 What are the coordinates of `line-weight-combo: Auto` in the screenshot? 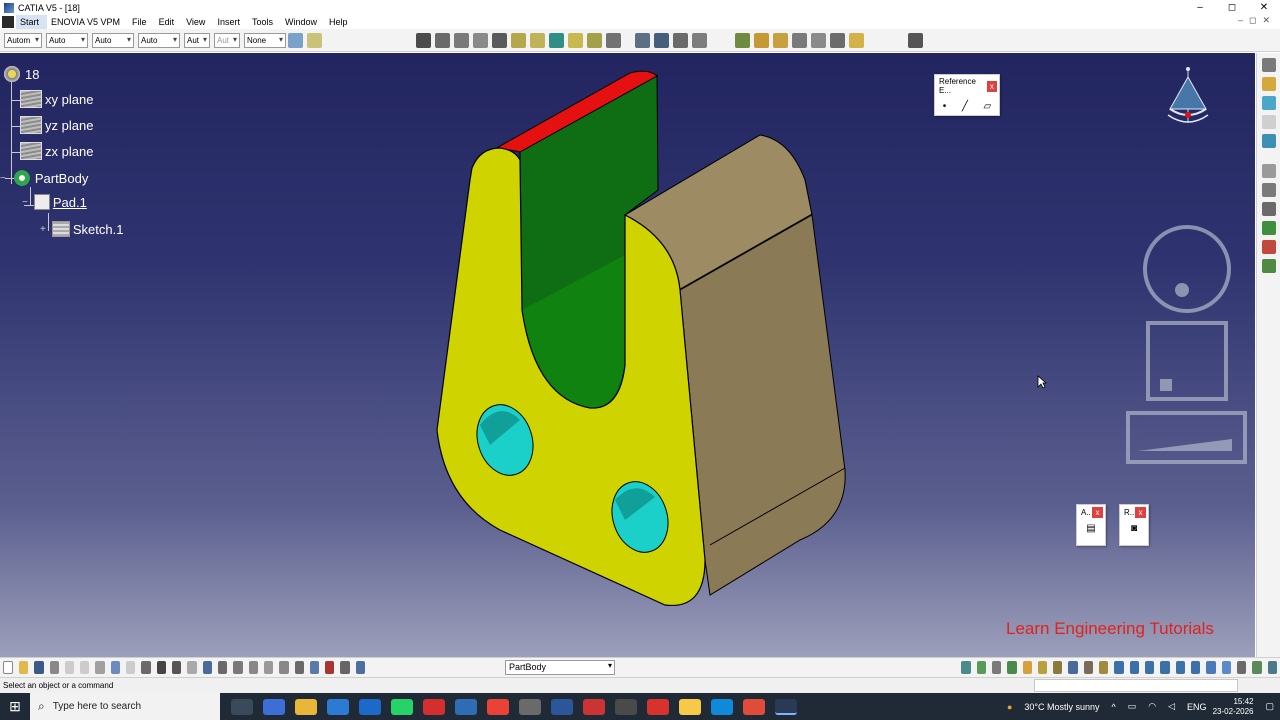 It's located at (67, 40).